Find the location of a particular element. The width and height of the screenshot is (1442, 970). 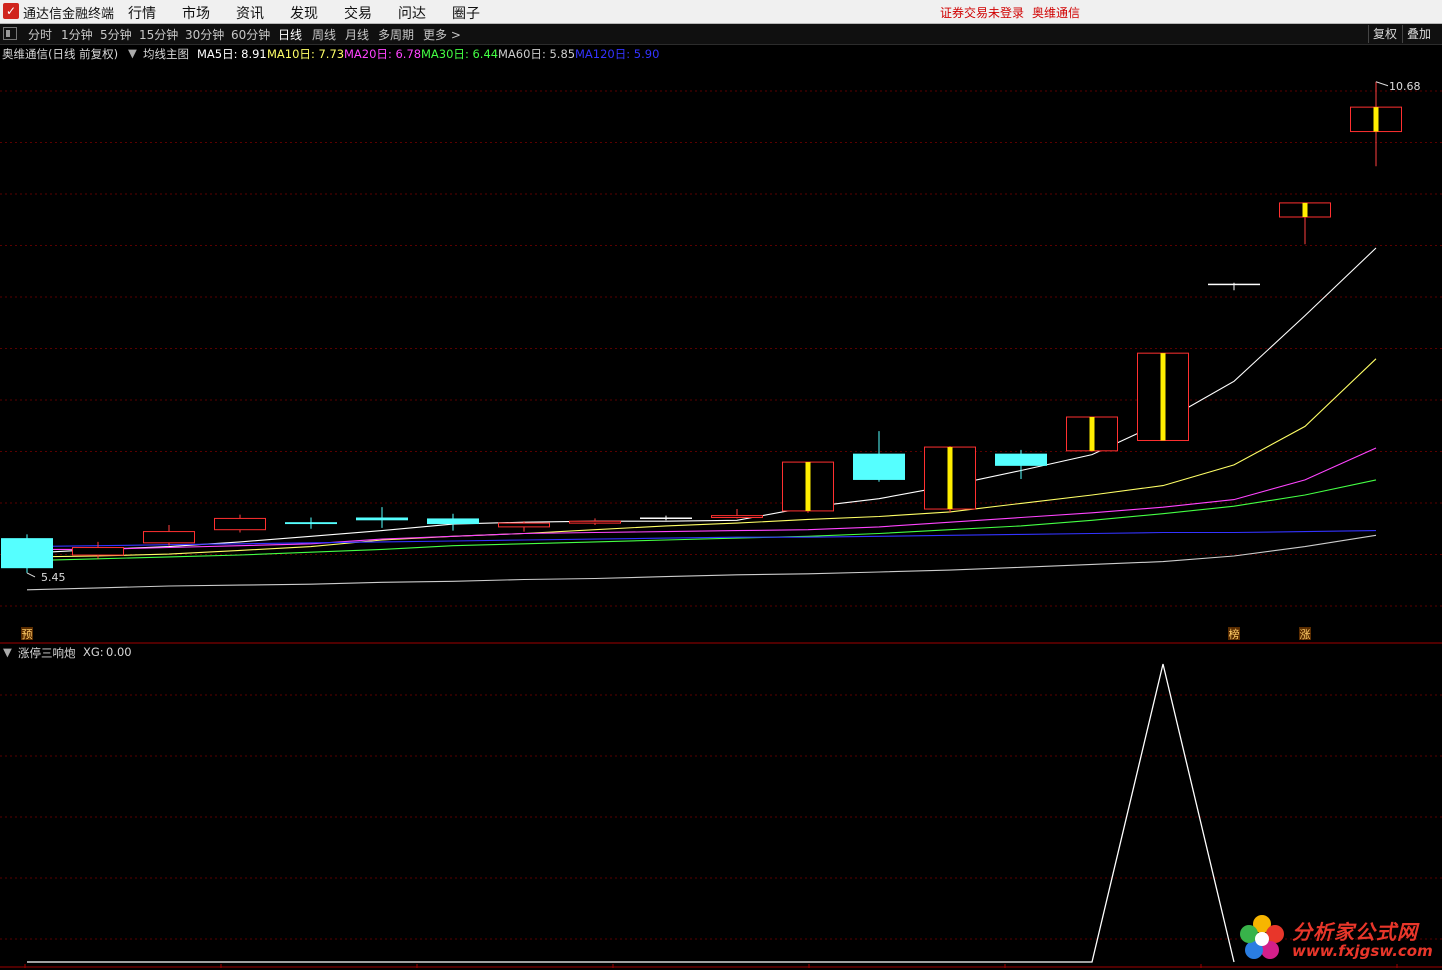

menu-circle: 圈子 is located at coordinates (466, 13).